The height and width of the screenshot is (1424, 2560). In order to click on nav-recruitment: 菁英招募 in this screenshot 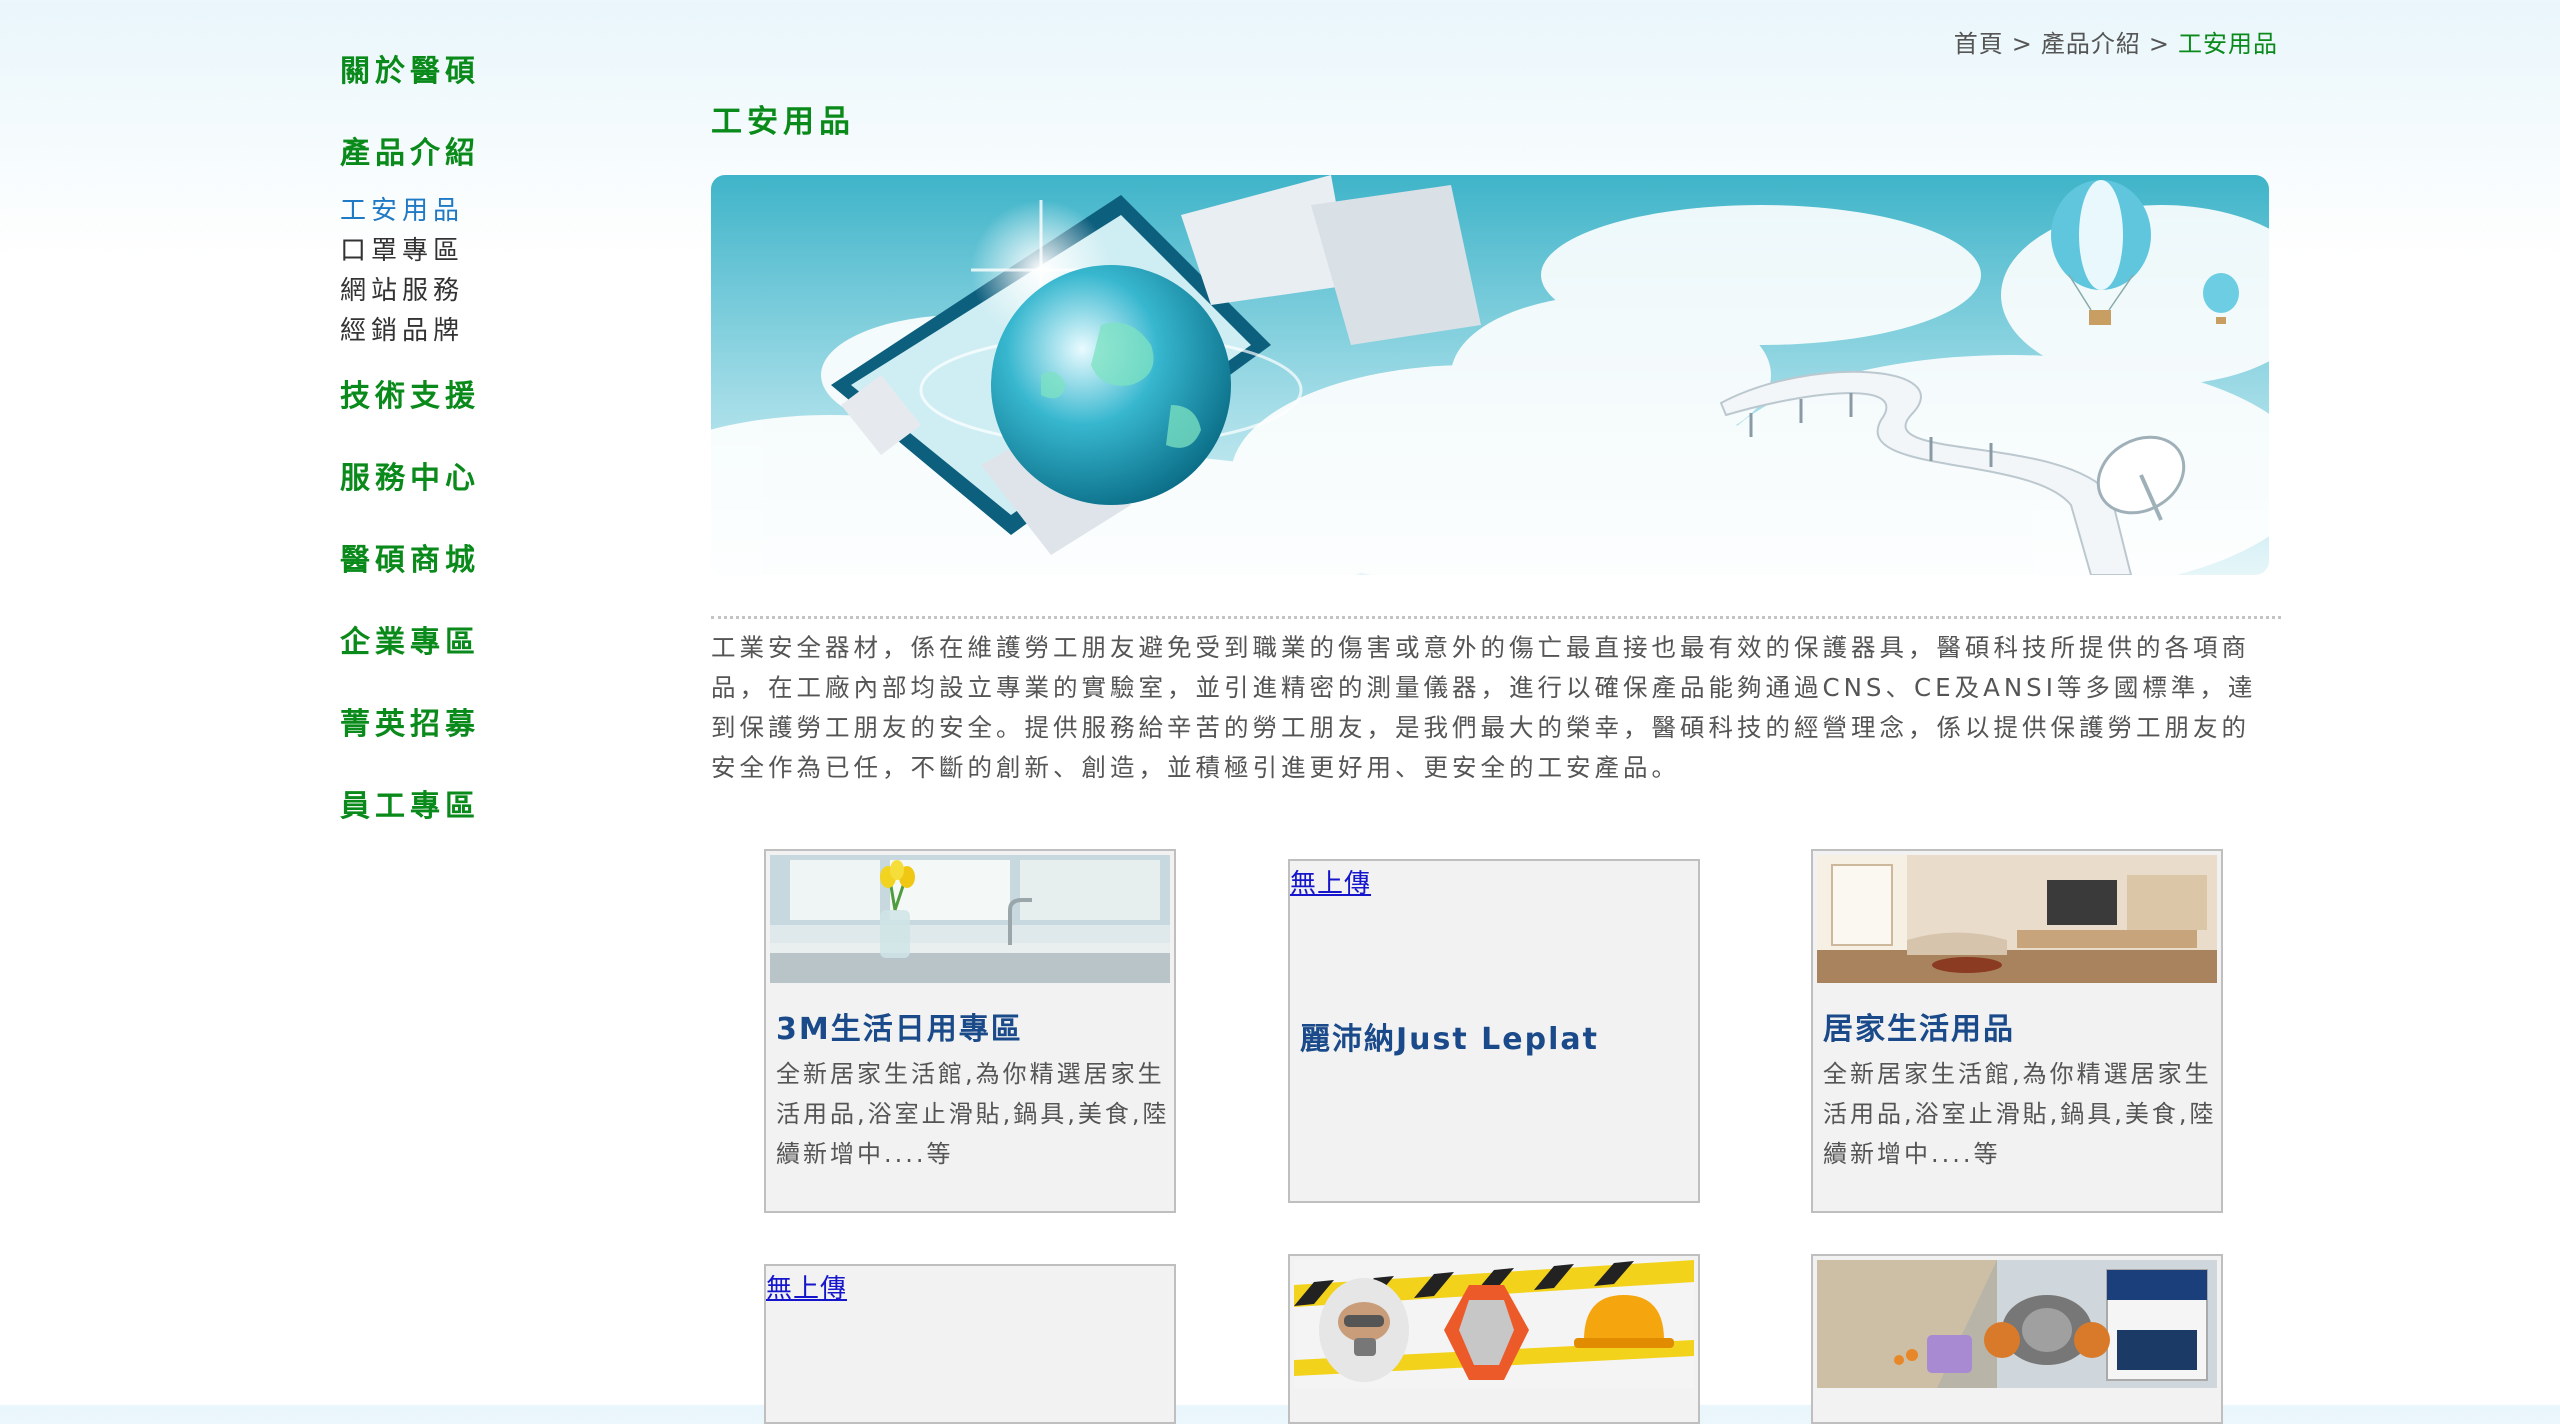, I will do `click(410, 721)`.